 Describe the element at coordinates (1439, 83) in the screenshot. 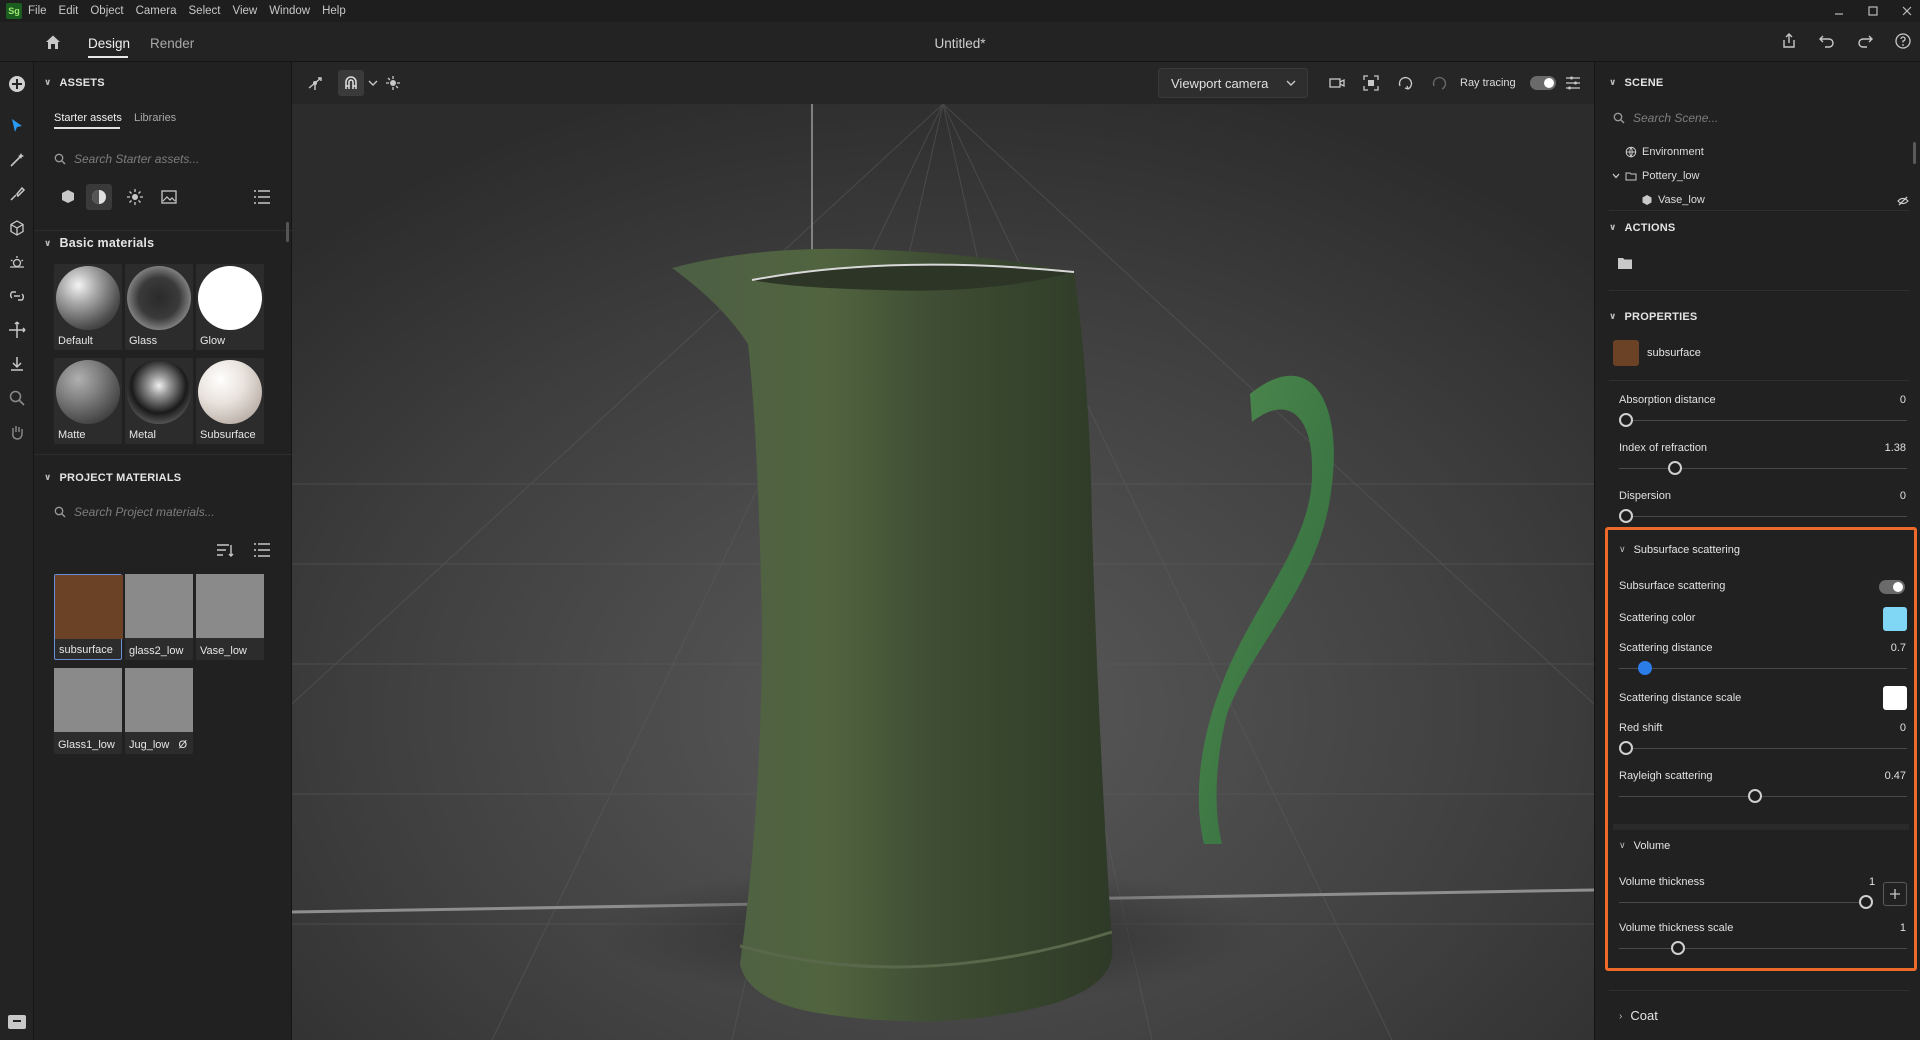

I see `reset-camera-icon` at that location.